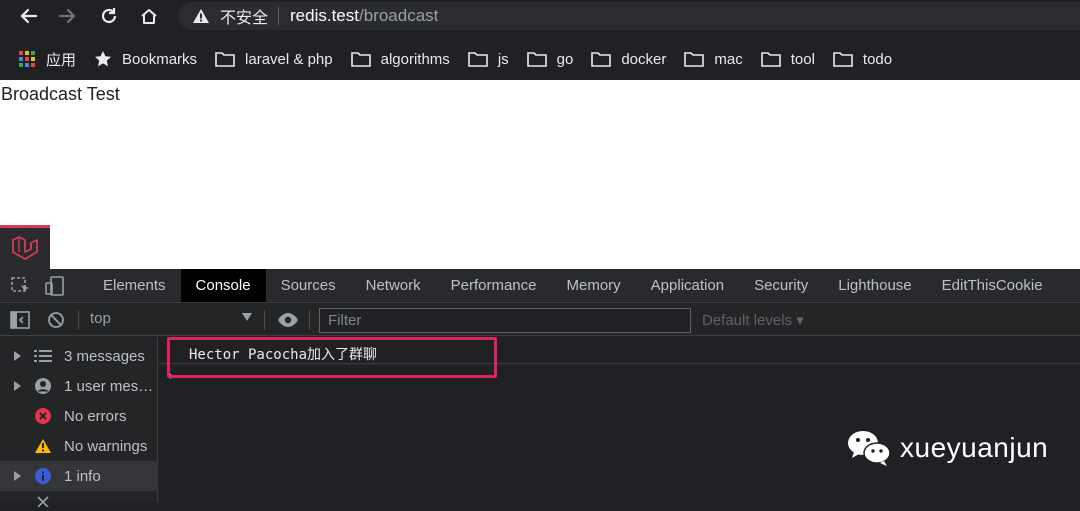  Describe the element at coordinates (289, 59) in the screenshot. I see `bookmark-folder-label: laravel & php` at that location.